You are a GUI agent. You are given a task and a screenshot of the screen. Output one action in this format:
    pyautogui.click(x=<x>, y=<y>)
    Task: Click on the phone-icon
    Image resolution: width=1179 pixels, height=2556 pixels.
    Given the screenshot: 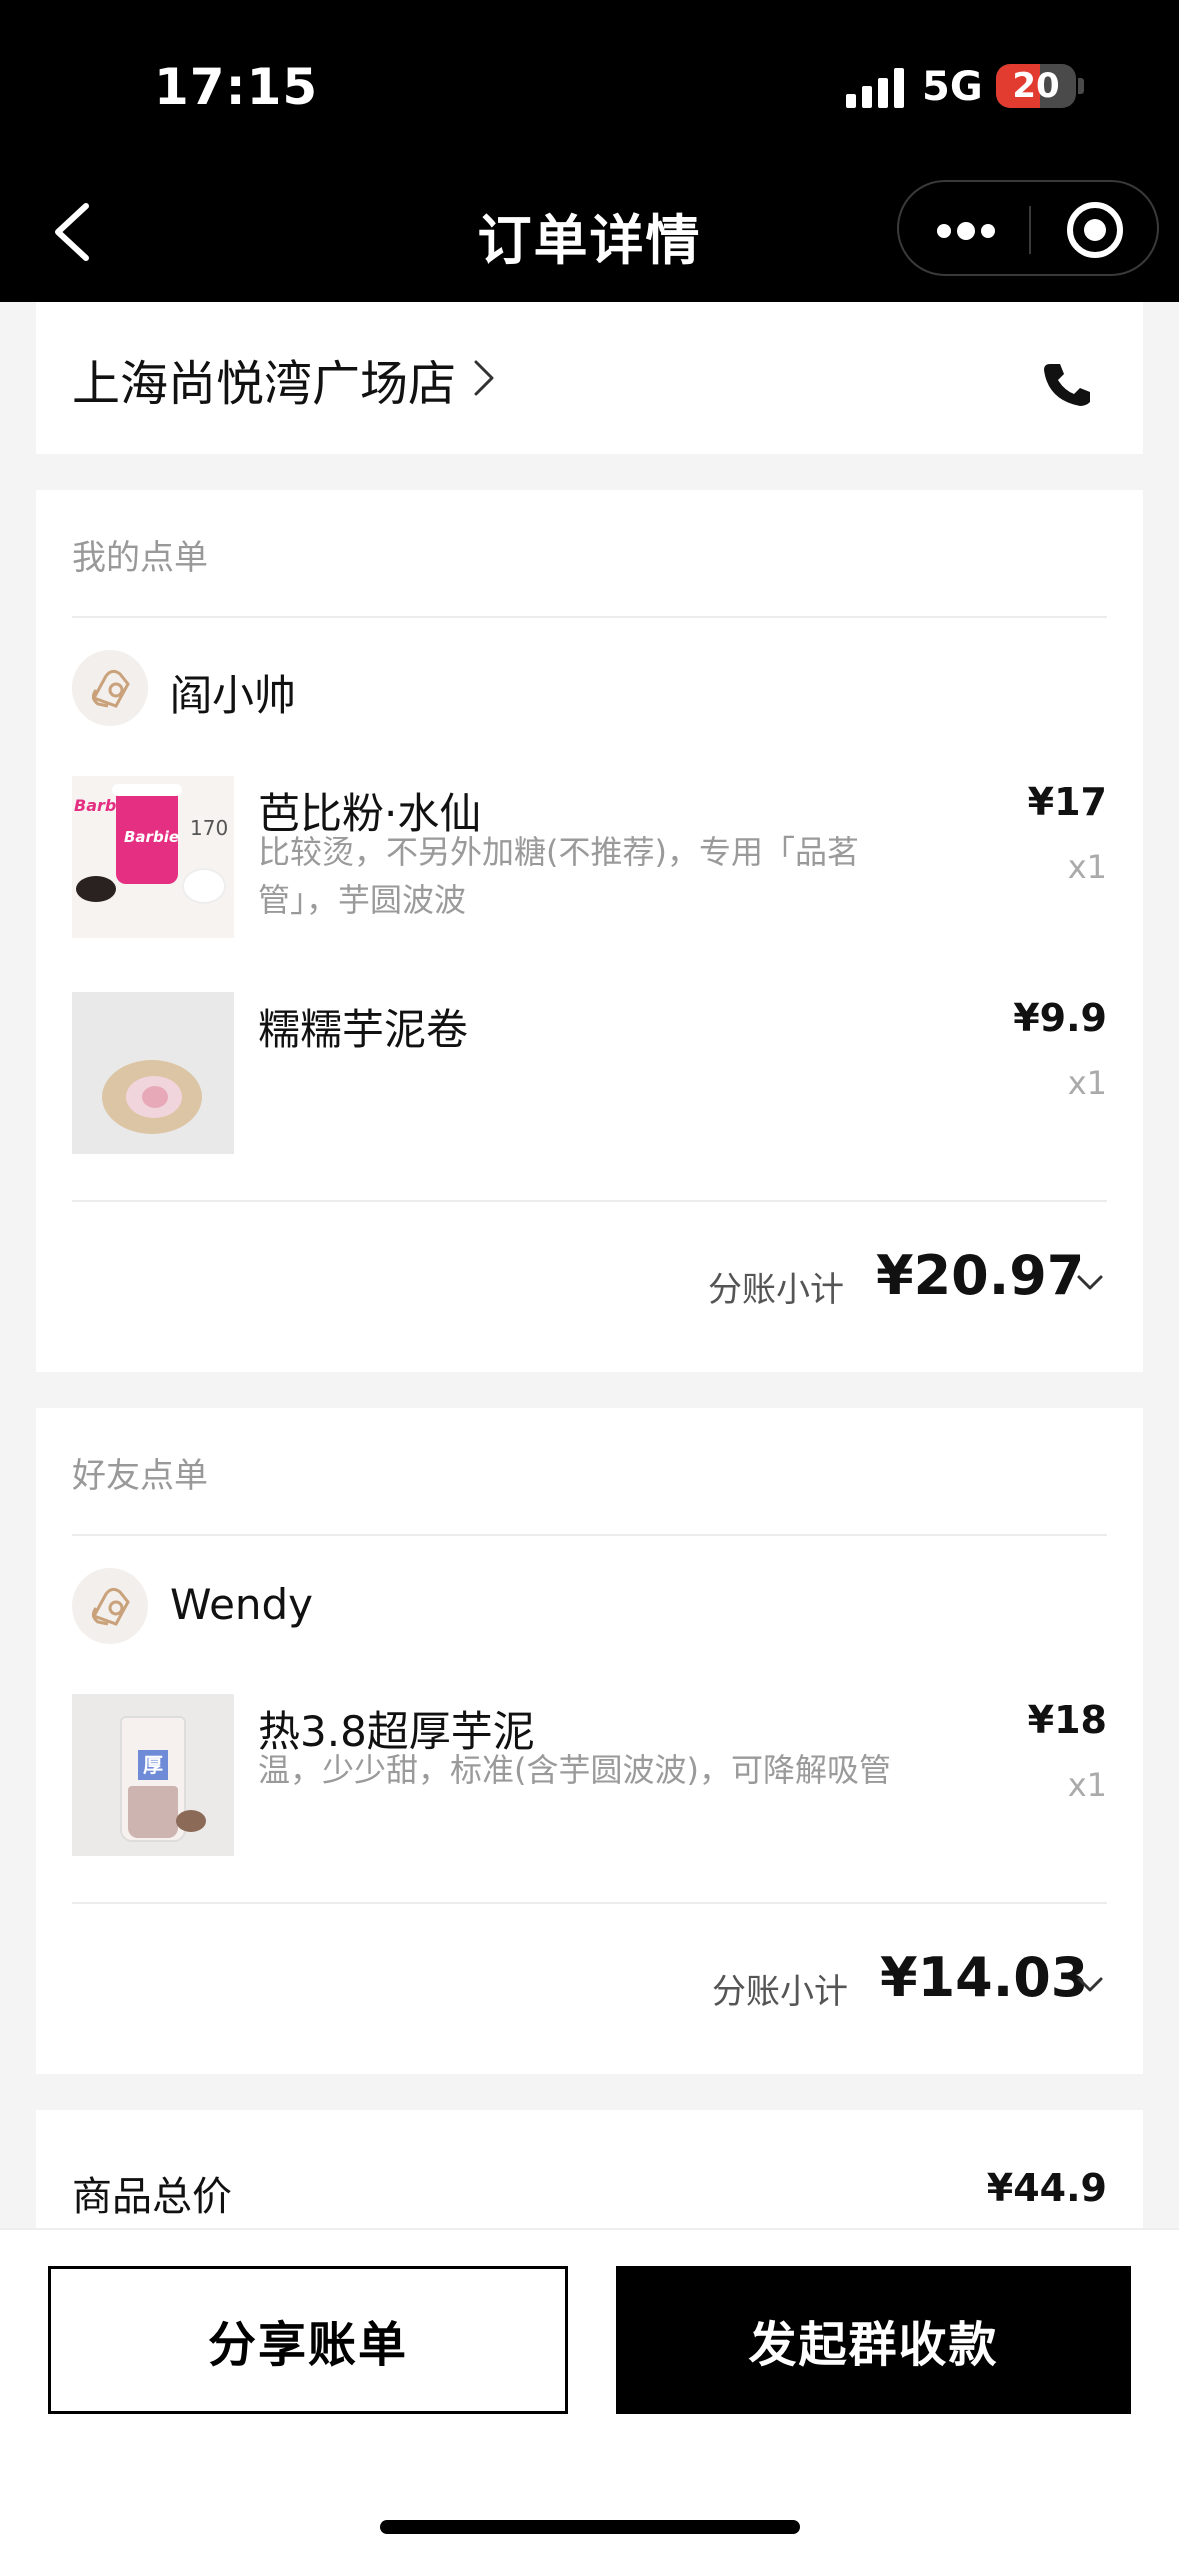 What is the action you would take?
    pyautogui.click(x=1066, y=384)
    